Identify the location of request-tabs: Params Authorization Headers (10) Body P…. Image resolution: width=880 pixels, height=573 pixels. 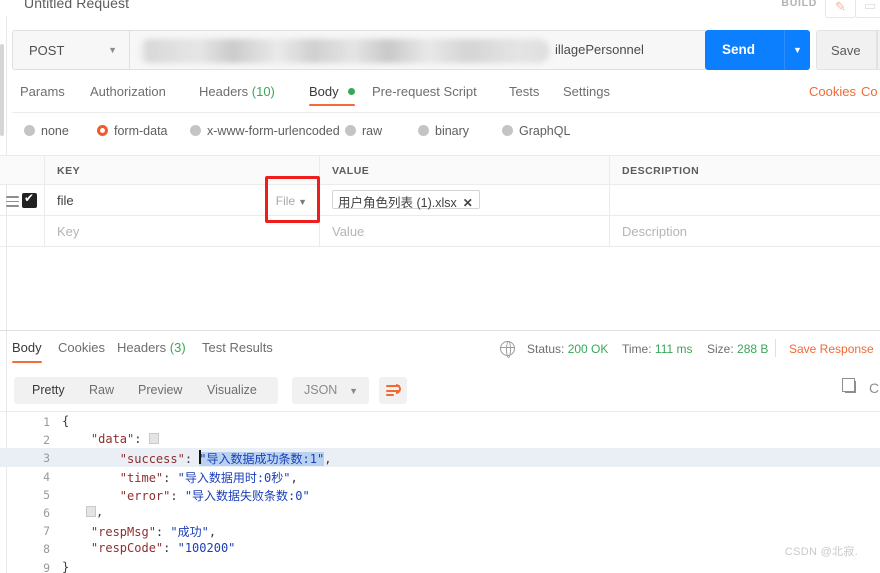
(446, 98).